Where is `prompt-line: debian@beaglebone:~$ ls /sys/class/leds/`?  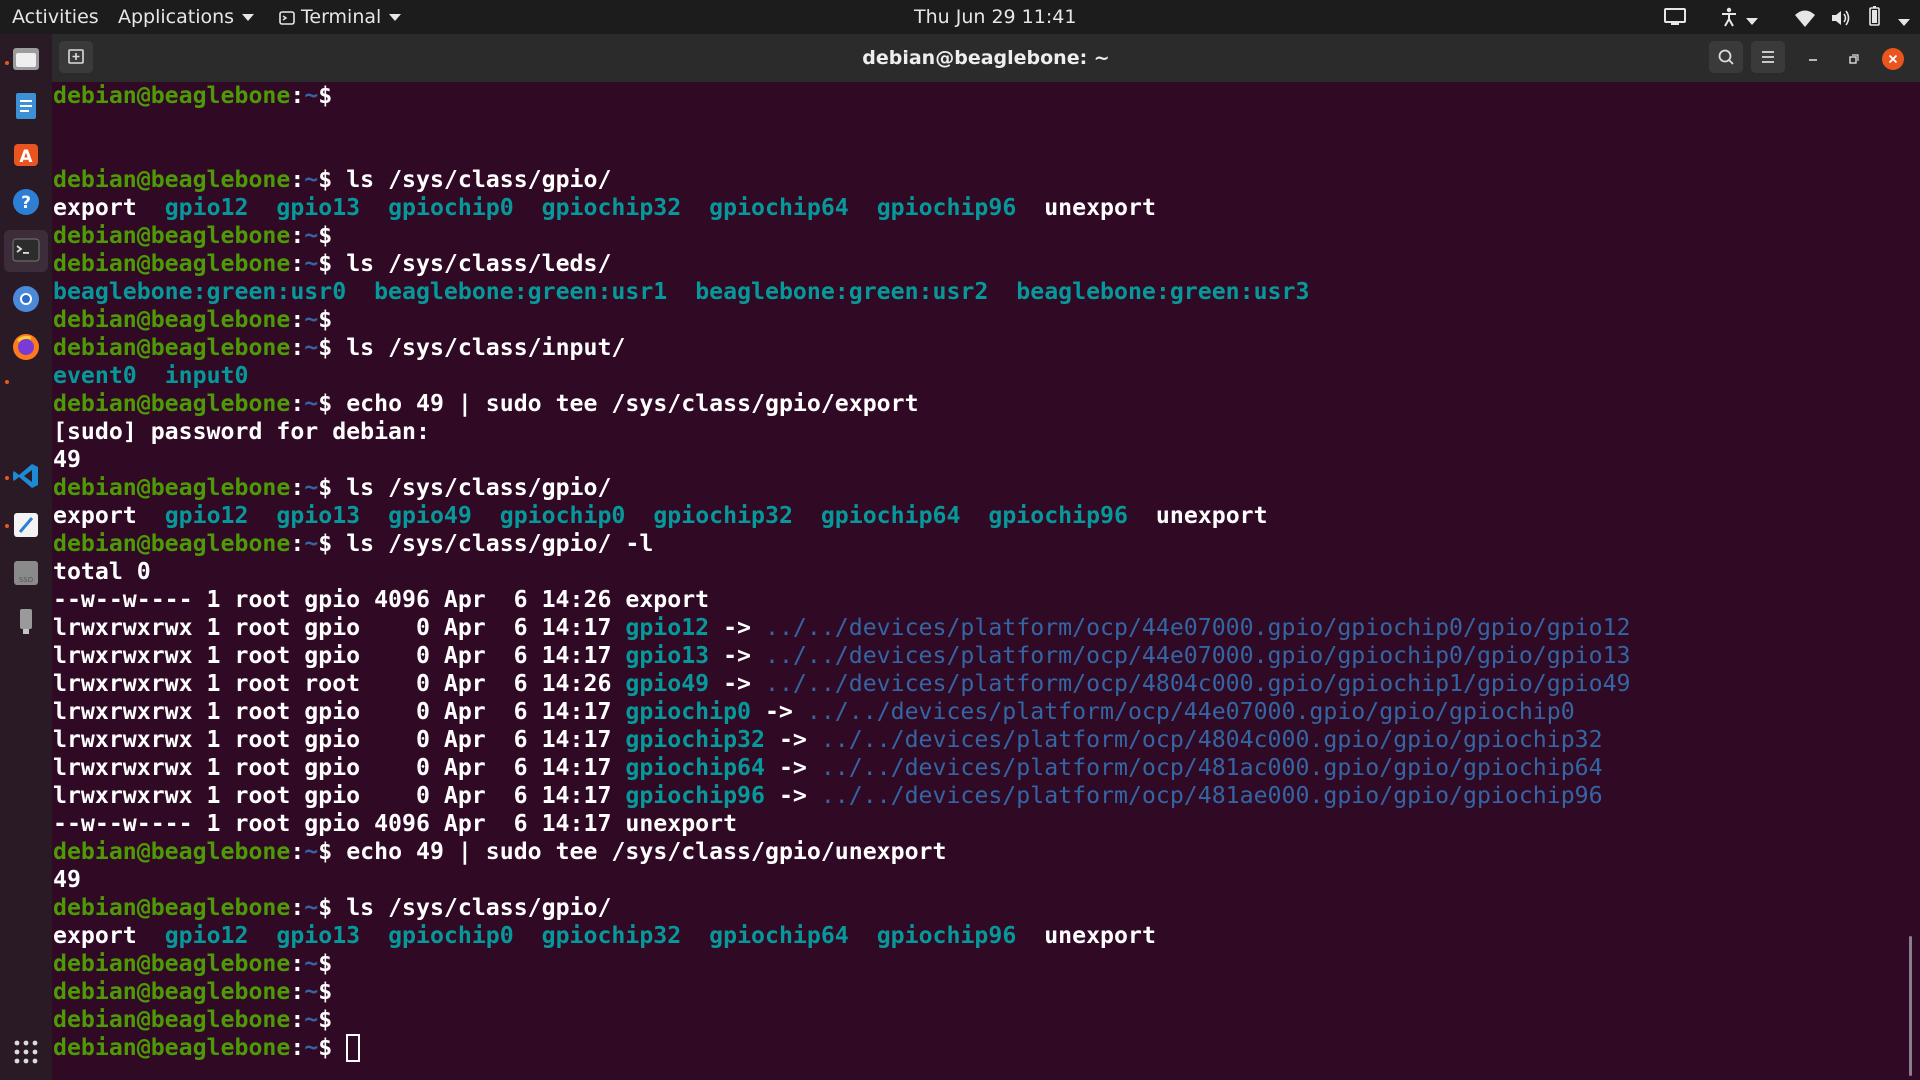 prompt-line: debian@beaglebone:~$ ls /sys/class/leds/ is located at coordinates (332, 264).